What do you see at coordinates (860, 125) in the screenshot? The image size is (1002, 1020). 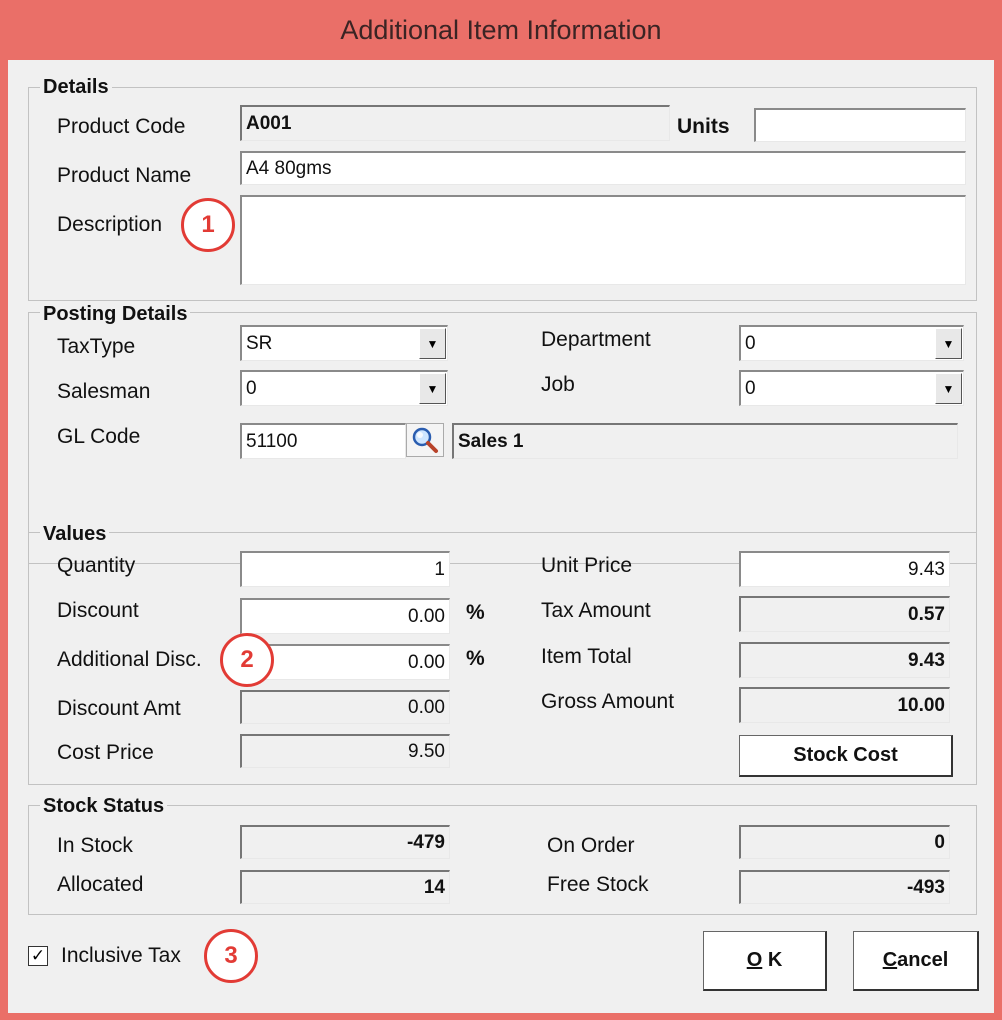 I see `units-input` at bounding box center [860, 125].